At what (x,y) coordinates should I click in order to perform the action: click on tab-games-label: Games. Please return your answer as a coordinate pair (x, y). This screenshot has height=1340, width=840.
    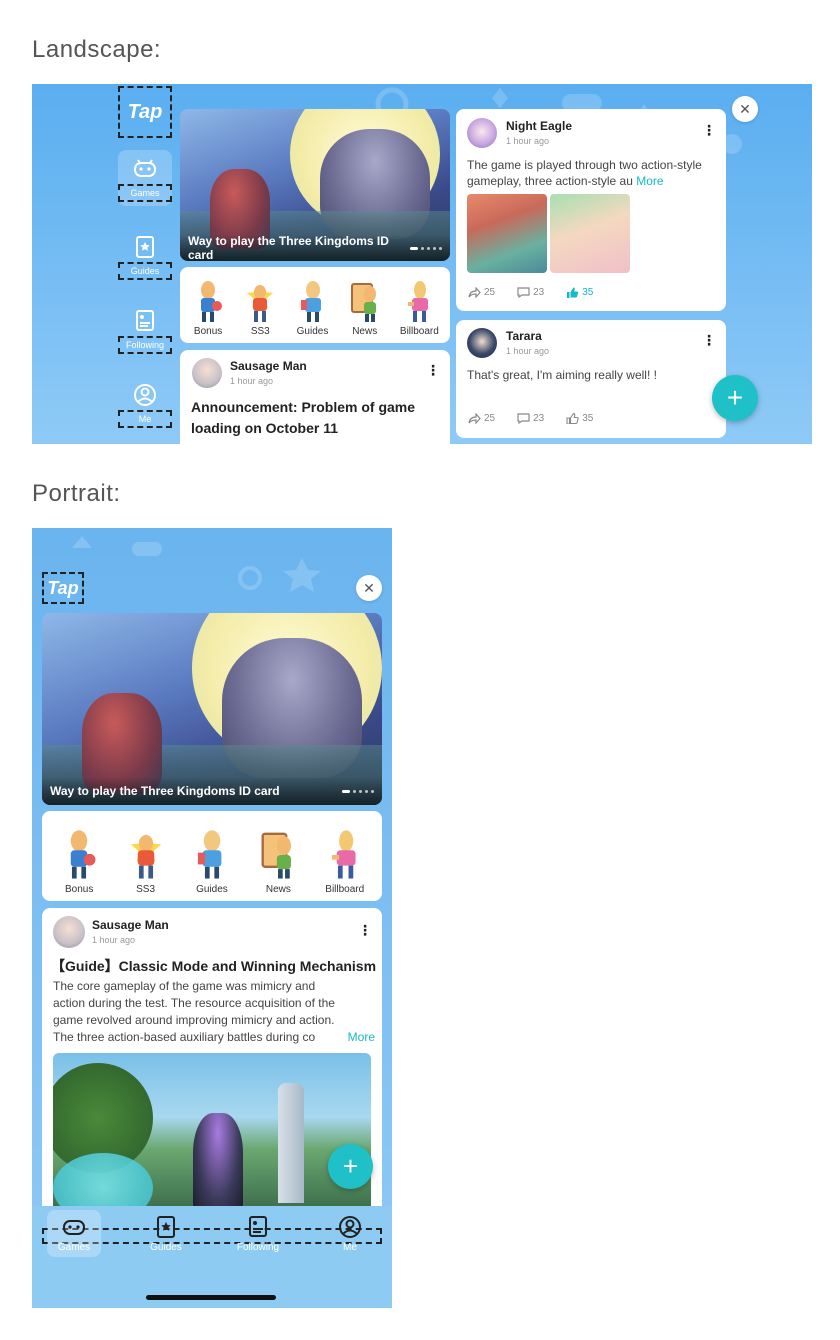
    Looking at the image, I should click on (74, 1247).